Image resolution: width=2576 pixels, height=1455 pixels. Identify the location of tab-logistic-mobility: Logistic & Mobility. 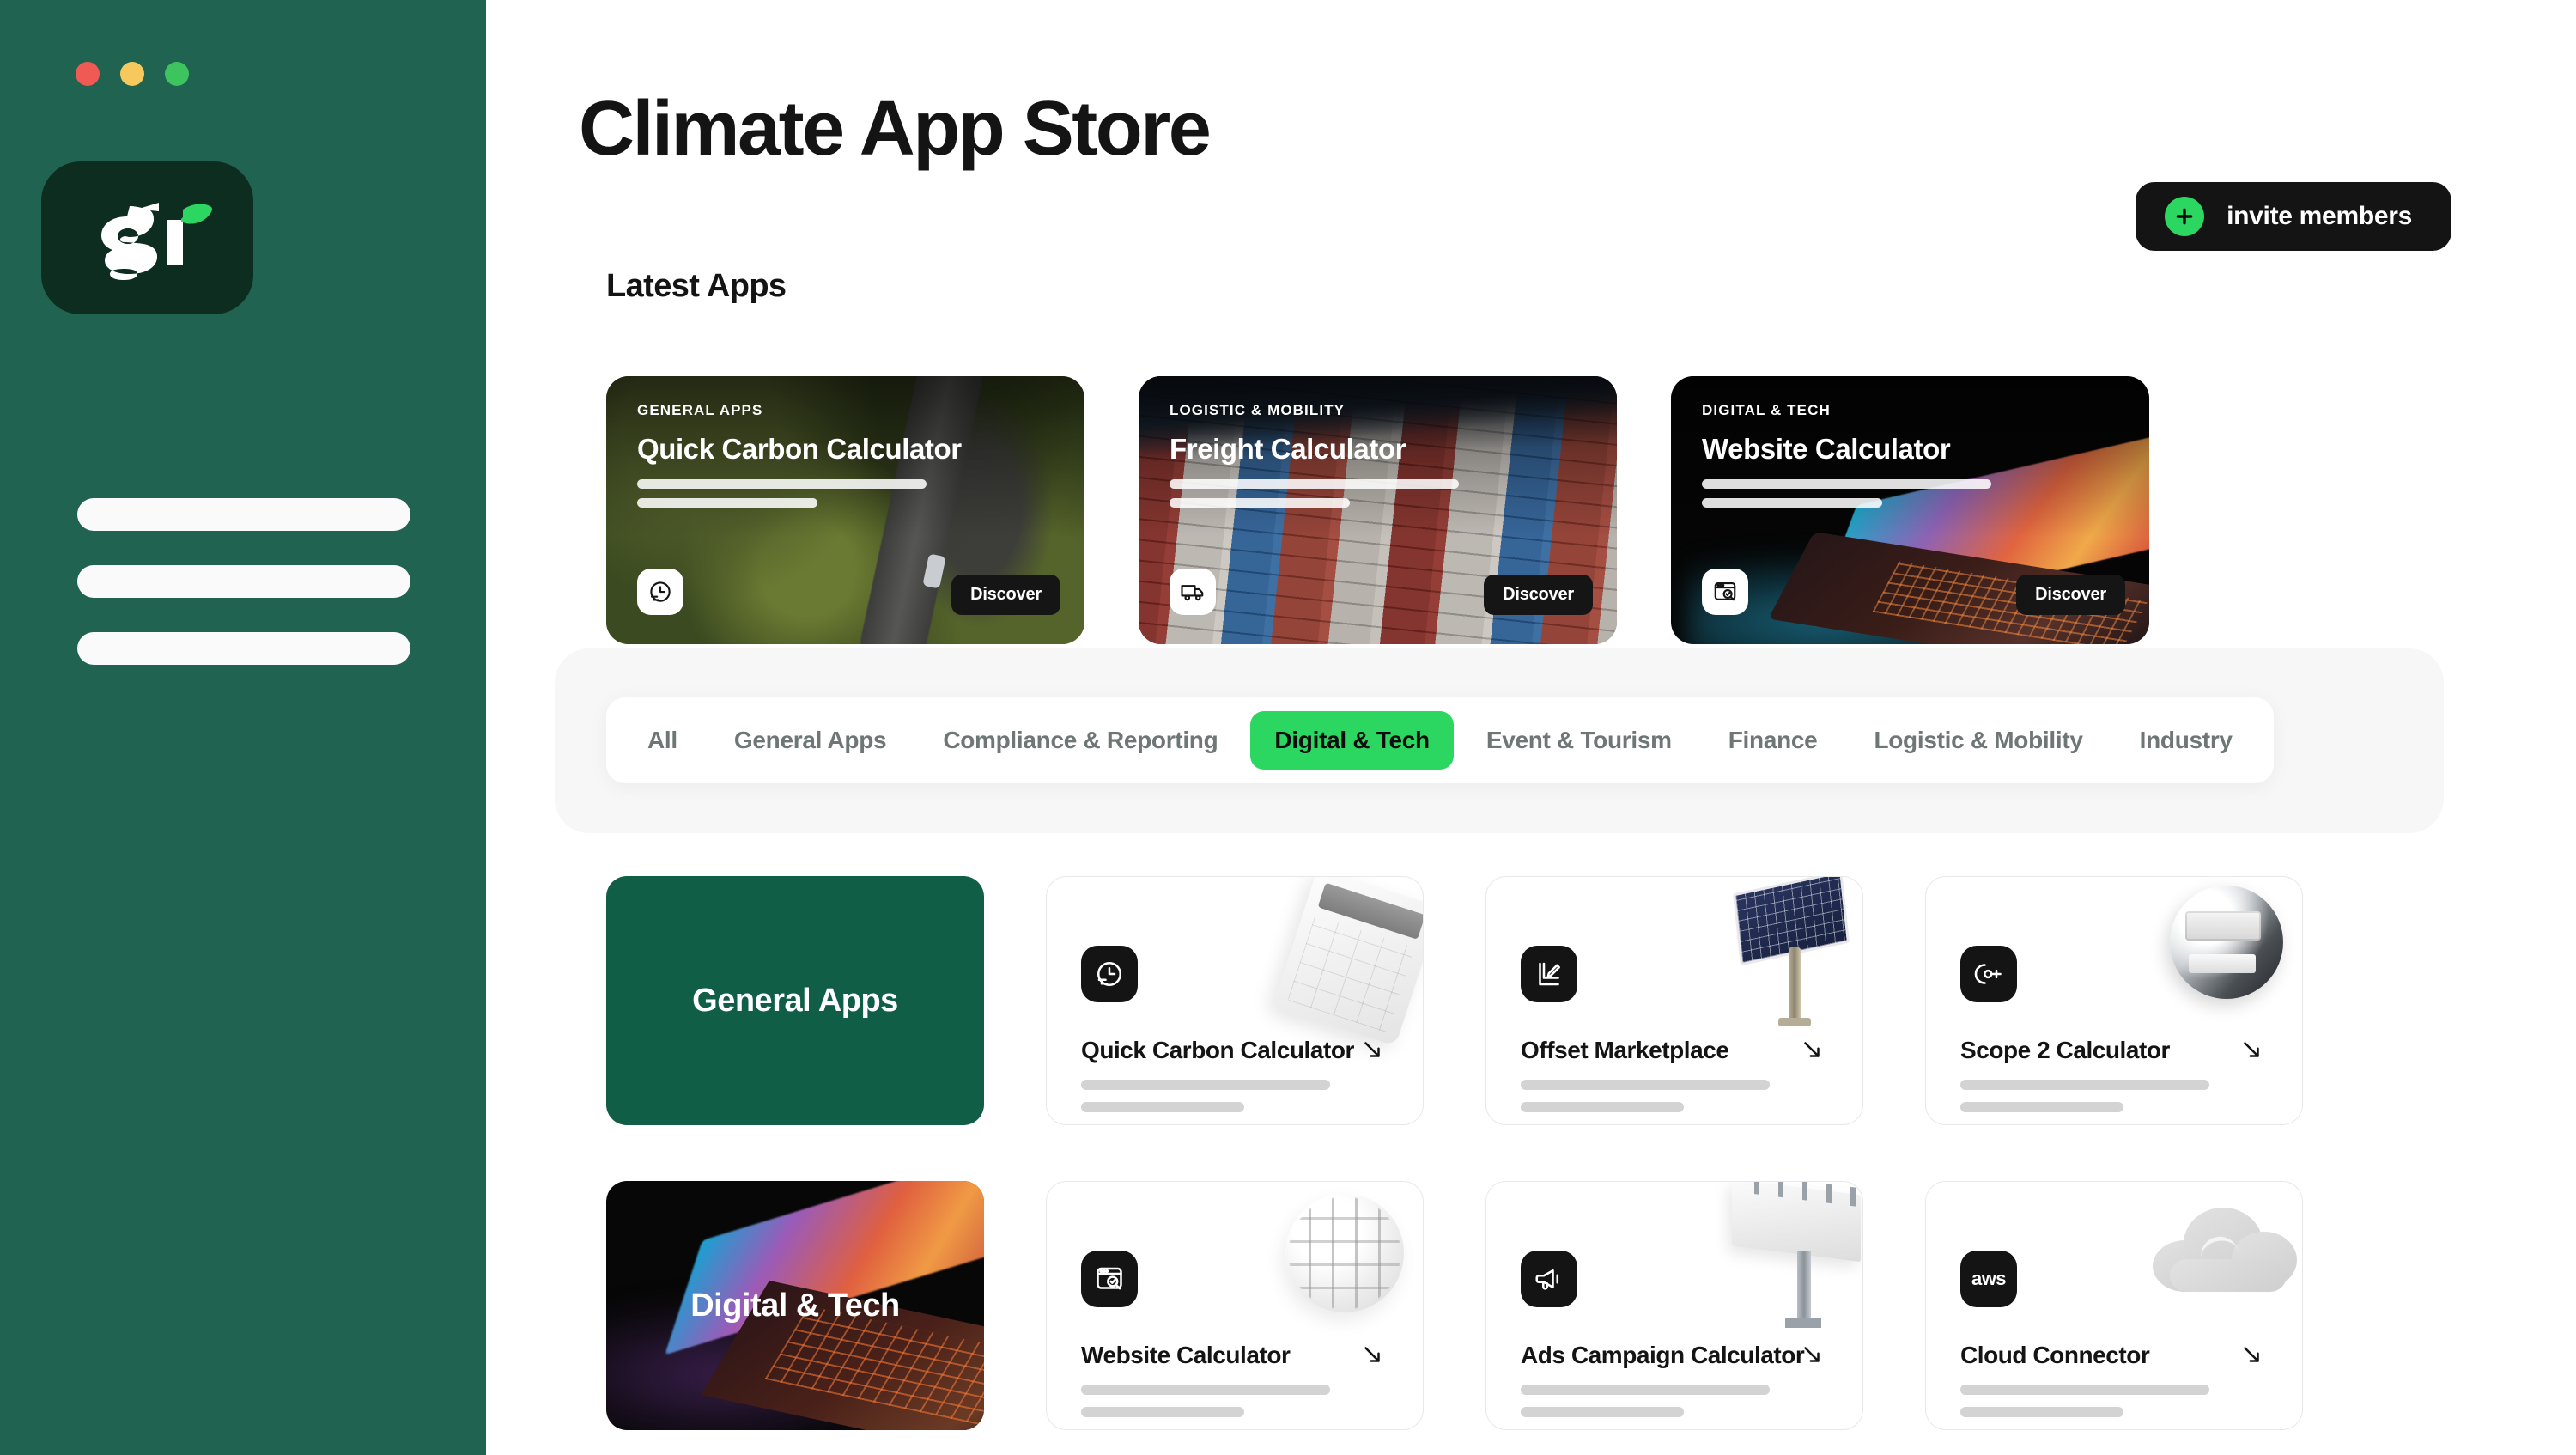
(1978, 740).